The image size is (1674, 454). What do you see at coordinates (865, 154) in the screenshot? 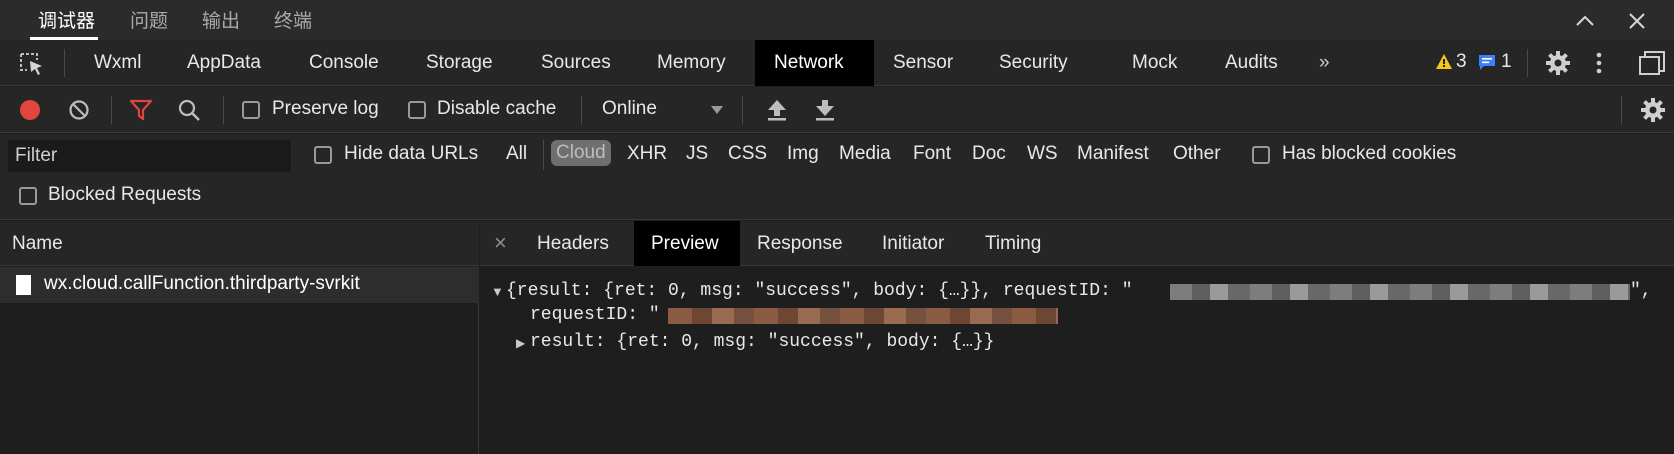
I see `filter-type-media: Media` at bounding box center [865, 154].